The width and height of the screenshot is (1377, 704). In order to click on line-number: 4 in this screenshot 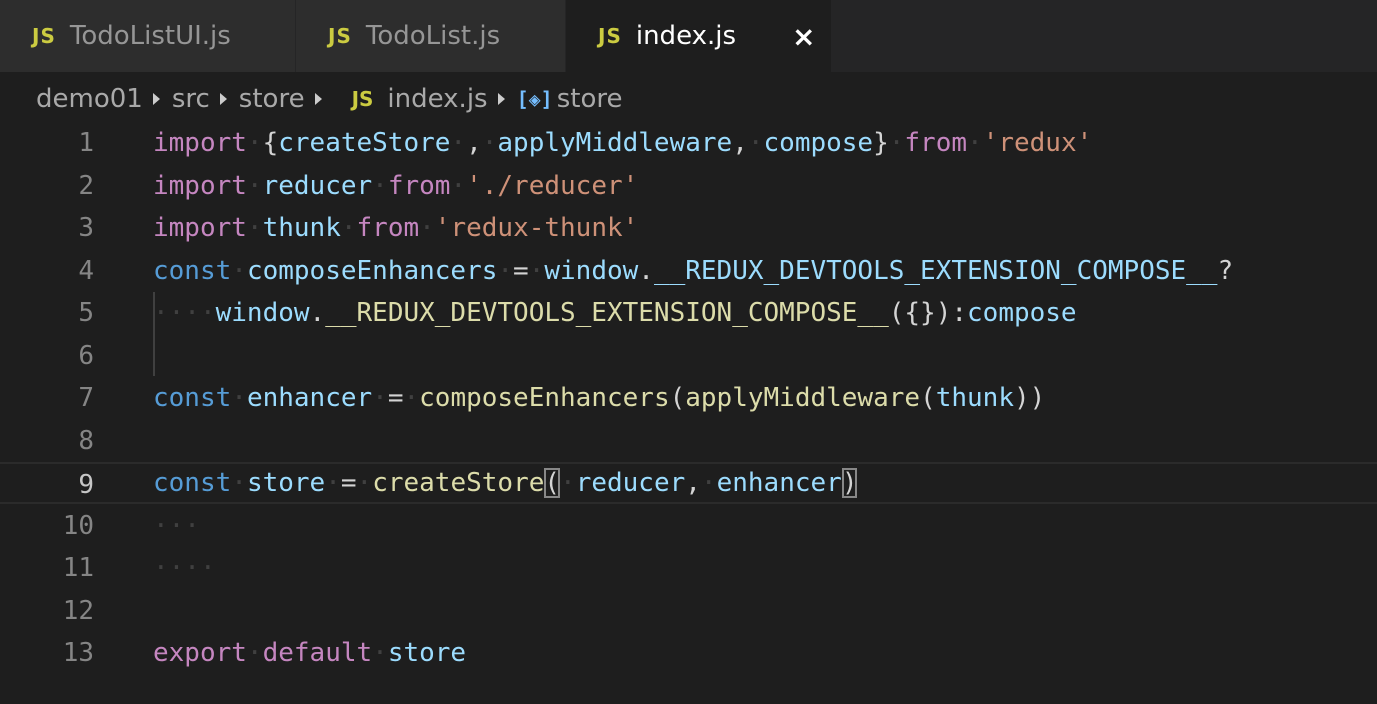, I will do `click(86, 270)`.